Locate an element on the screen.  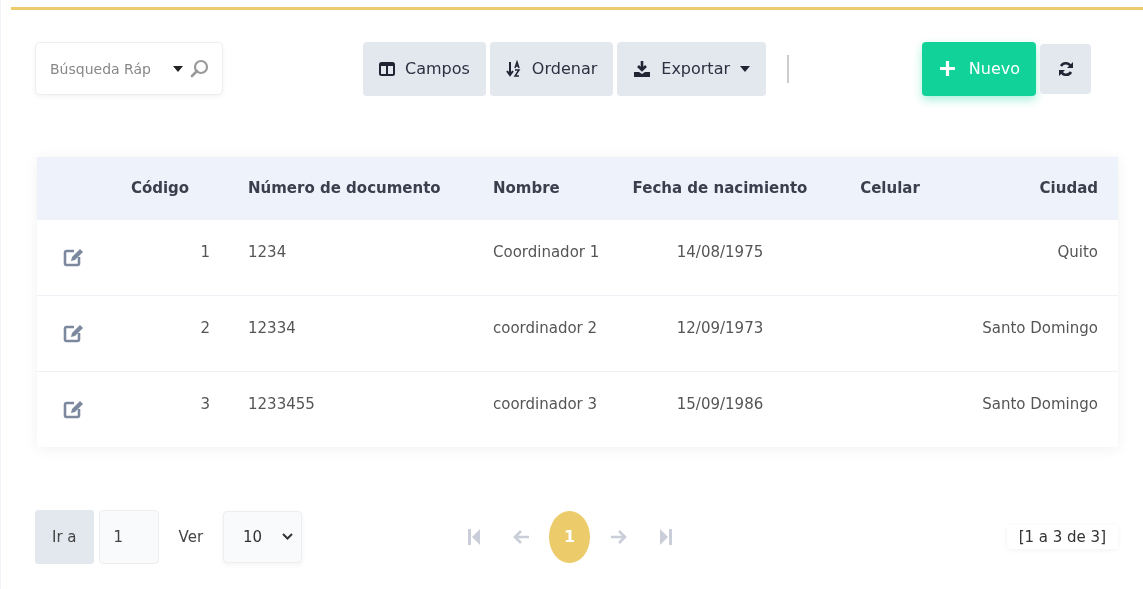
column-header: Nombre is located at coordinates (526, 188).